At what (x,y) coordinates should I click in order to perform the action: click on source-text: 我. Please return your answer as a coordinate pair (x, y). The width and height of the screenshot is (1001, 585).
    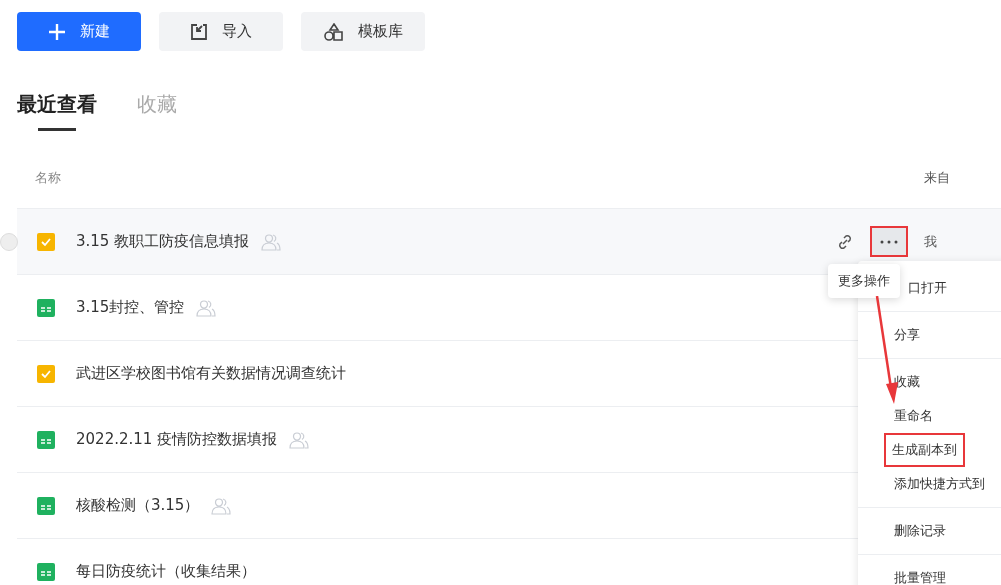
    Looking at the image, I should click on (930, 241).